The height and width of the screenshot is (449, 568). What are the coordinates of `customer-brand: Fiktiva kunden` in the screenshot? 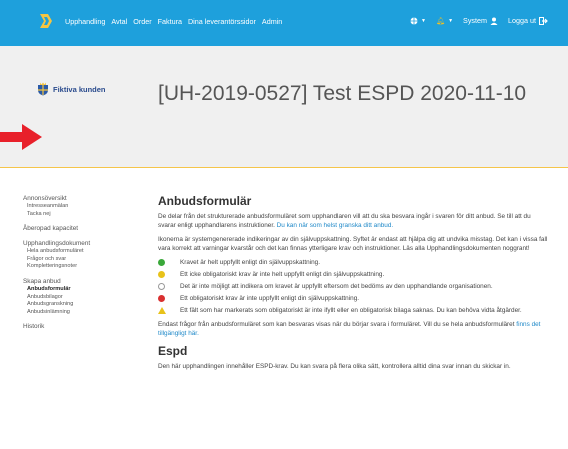 It's located at (71, 89).